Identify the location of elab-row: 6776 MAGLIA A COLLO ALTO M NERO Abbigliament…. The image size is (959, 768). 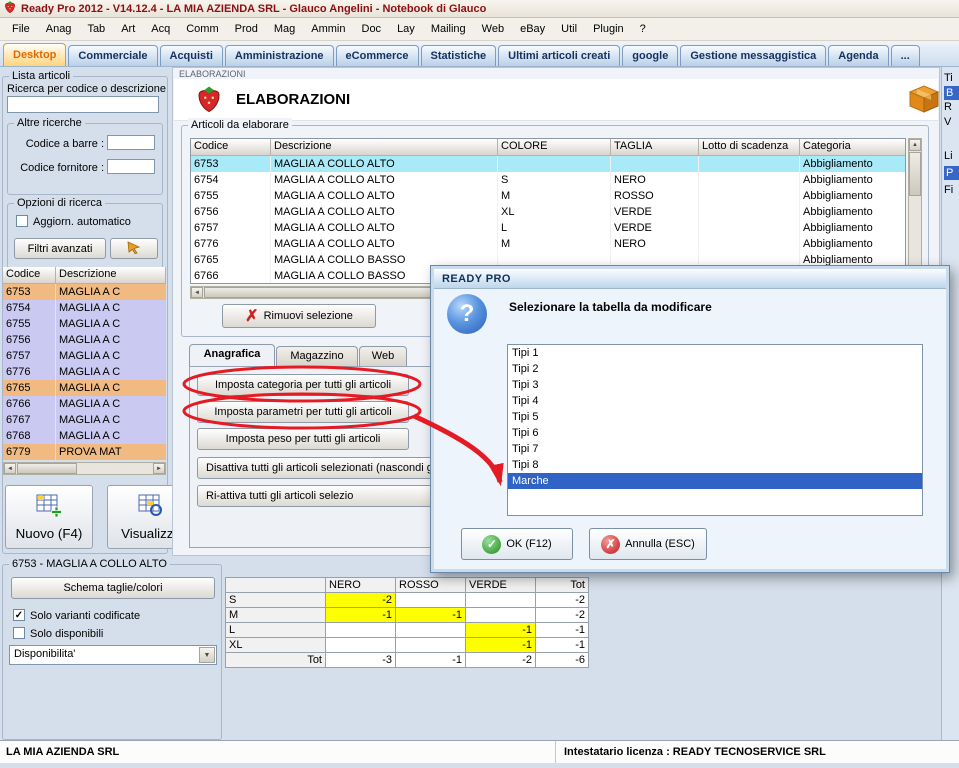
(548, 244).